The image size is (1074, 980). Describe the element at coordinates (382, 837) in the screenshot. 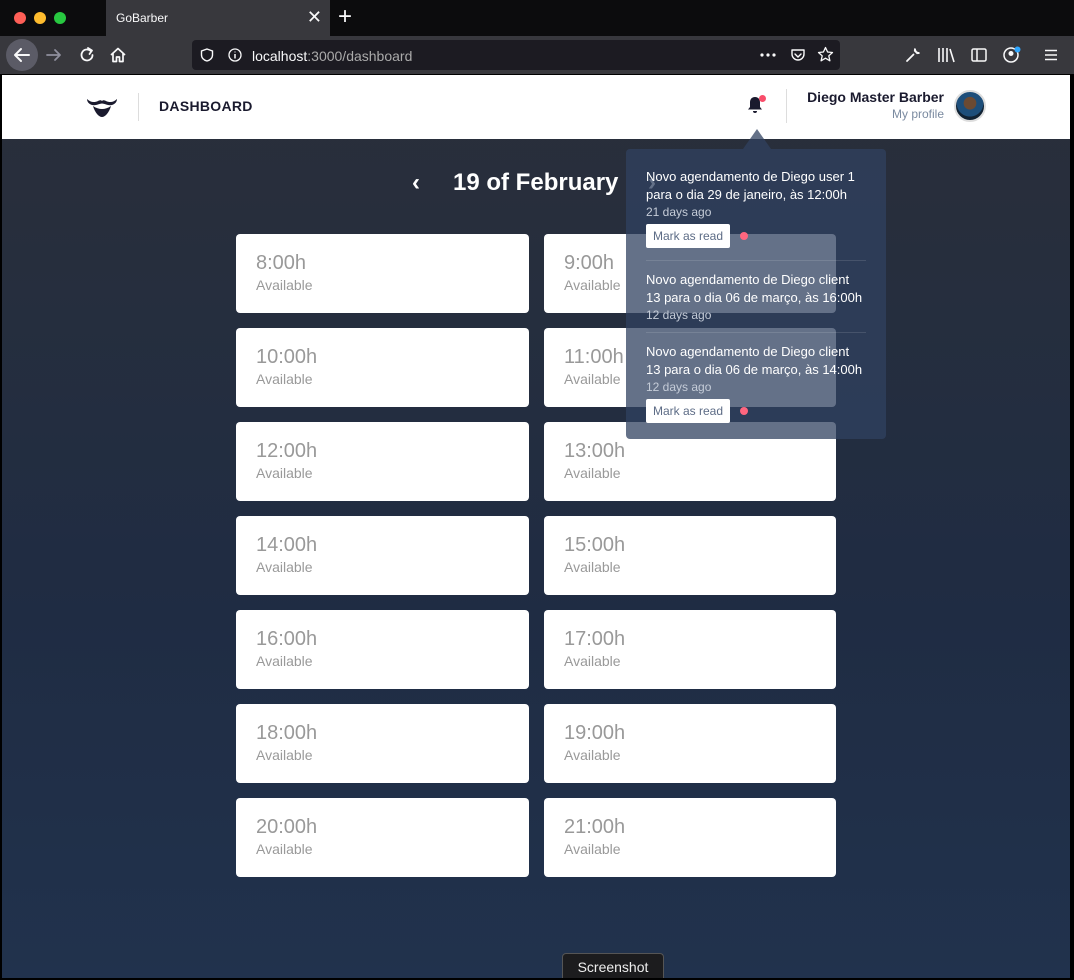

I see `time-slot: 20:00h Available` at that location.